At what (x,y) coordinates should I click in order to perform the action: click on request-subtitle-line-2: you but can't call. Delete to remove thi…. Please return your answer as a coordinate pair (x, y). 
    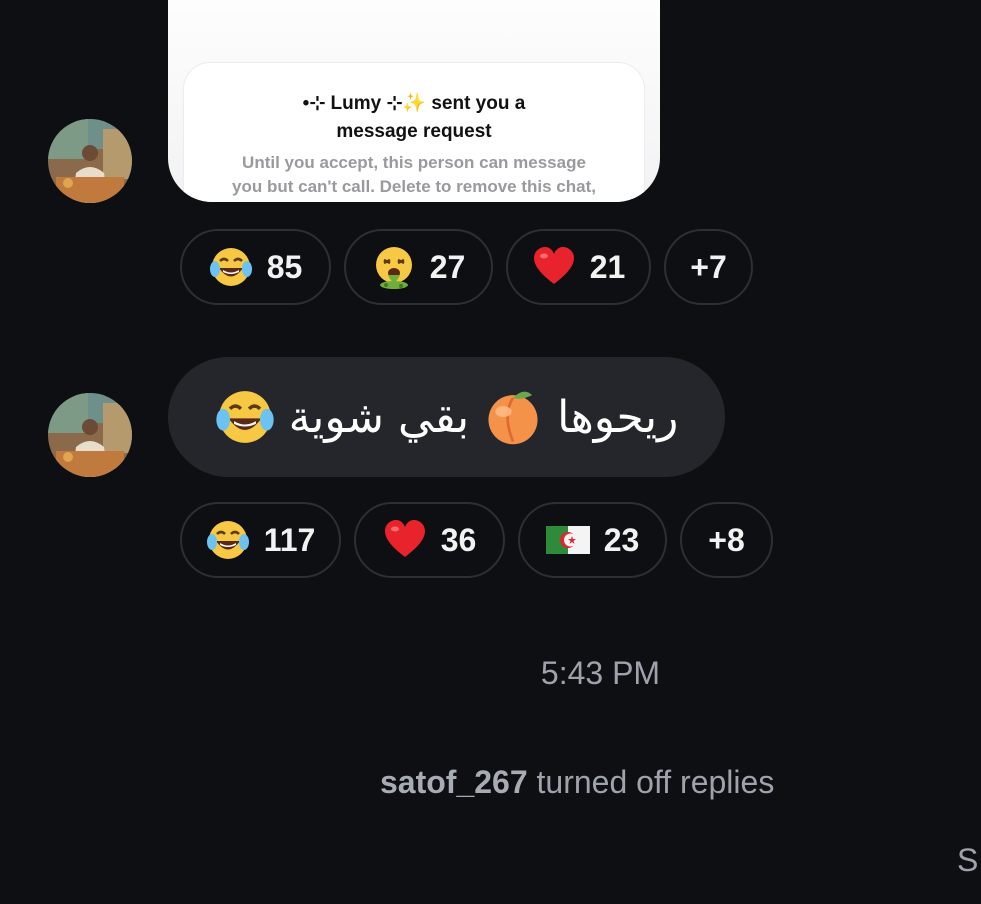
    Looking at the image, I should click on (414, 186).